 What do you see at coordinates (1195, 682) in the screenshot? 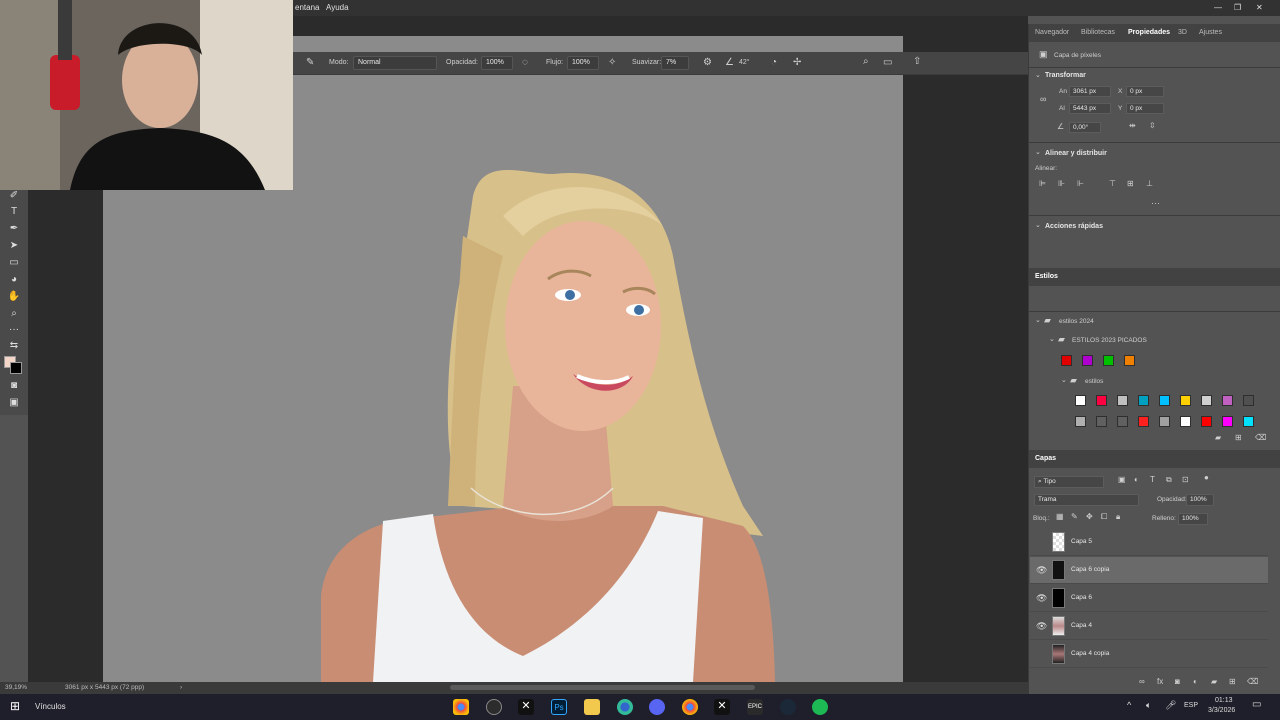
I see `adjustment-icon: ◐` at bounding box center [1195, 682].